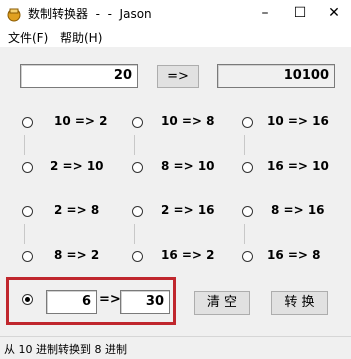 This screenshot has width=351, height=359. I want to click on option-16-to-10: 16 => 10, so click(290, 169).